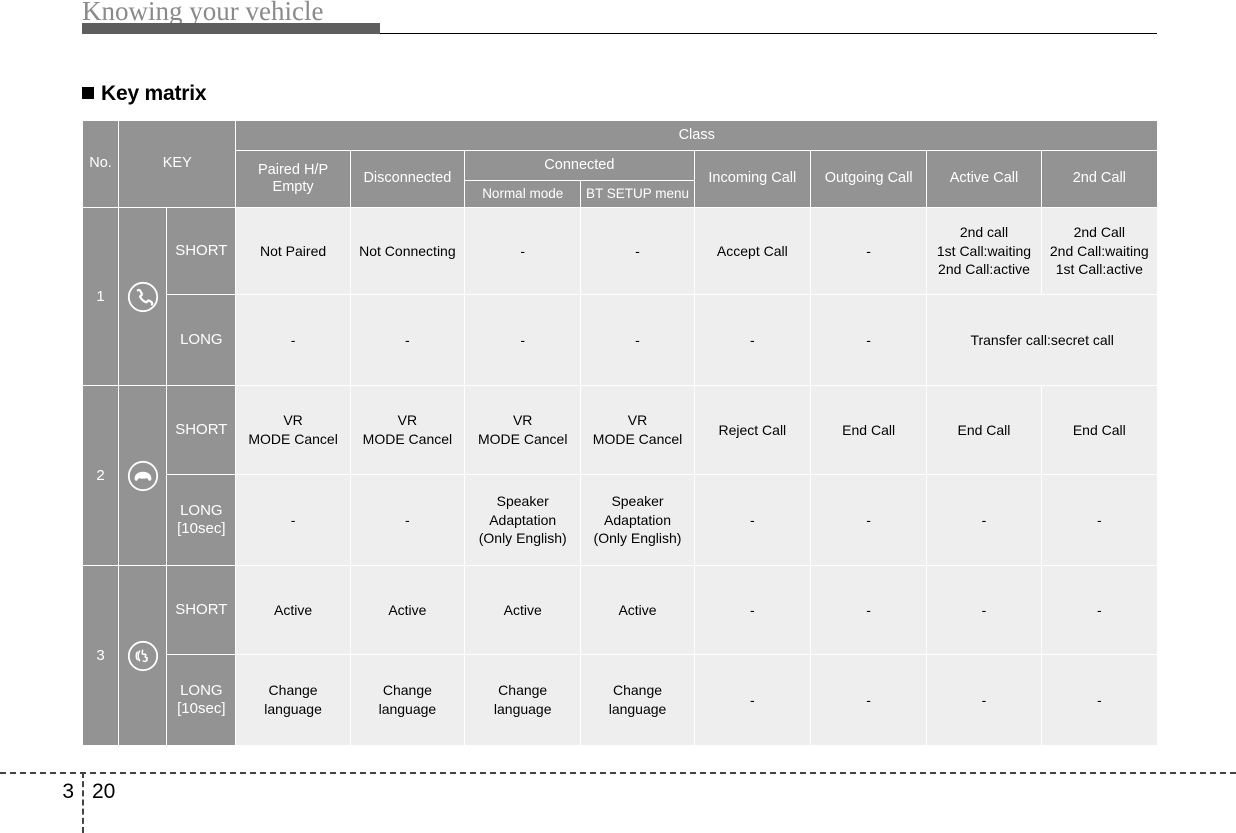  I want to click on cell-r2-long-outgoing: -, so click(868, 520).